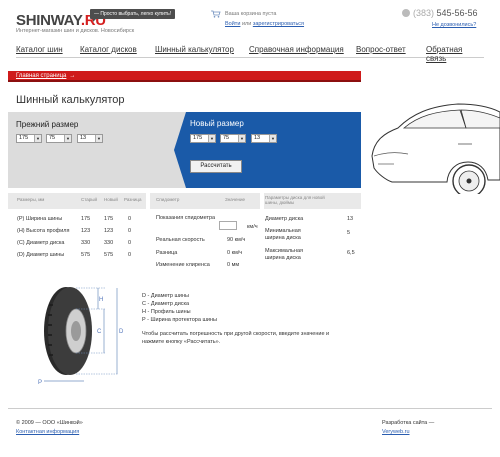  Describe the element at coordinates (278, 24) in the screenshot. I see `register-link: зарегистрироваться` at that location.